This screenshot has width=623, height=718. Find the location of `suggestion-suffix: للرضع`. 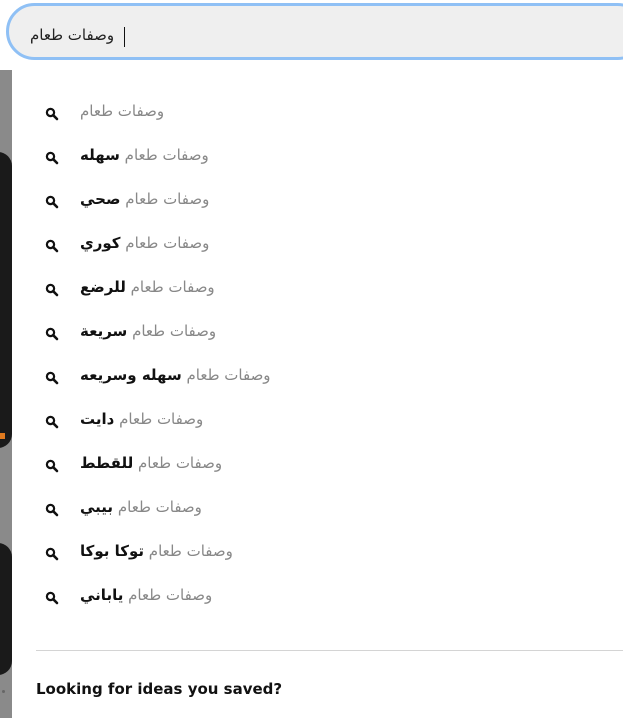

suggestion-suffix: للرضع is located at coordinates (103, 287).